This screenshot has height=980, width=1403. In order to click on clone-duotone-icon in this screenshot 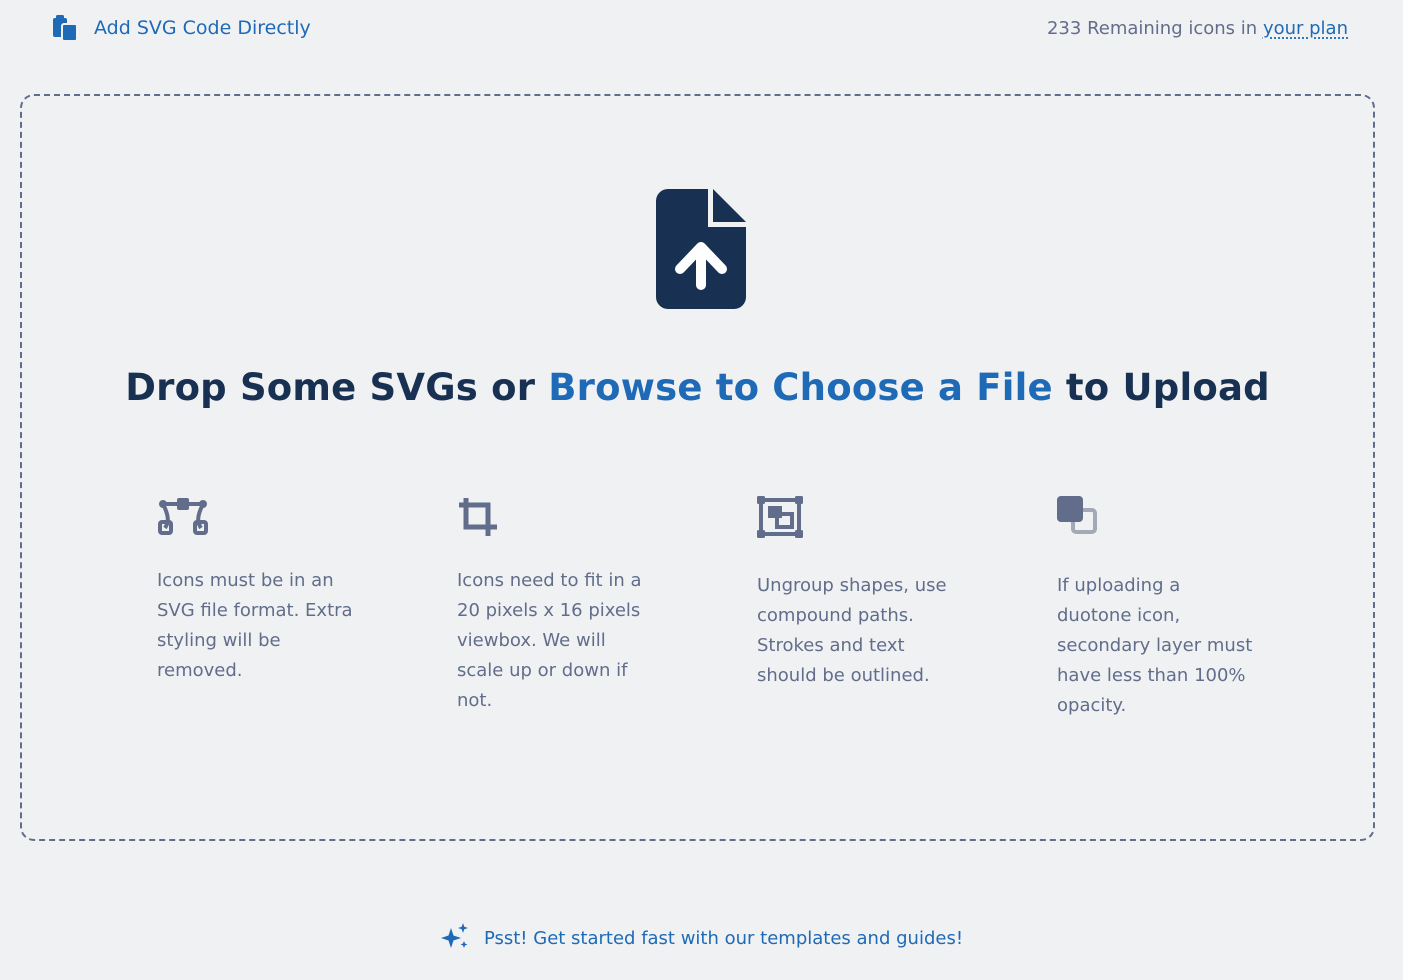, I will do `click(1157, 517)`.